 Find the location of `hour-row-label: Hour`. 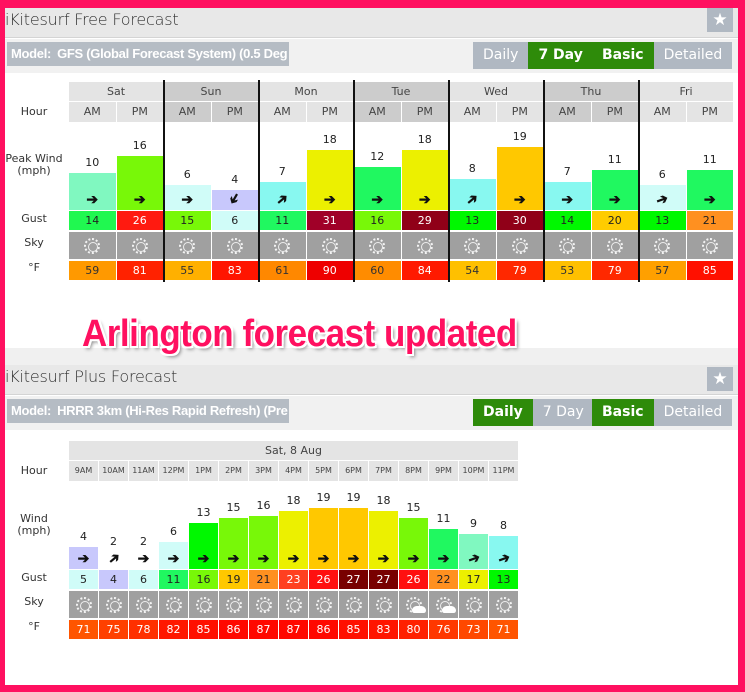

hour-row-label: Hour is located at coordinates (34, 111).